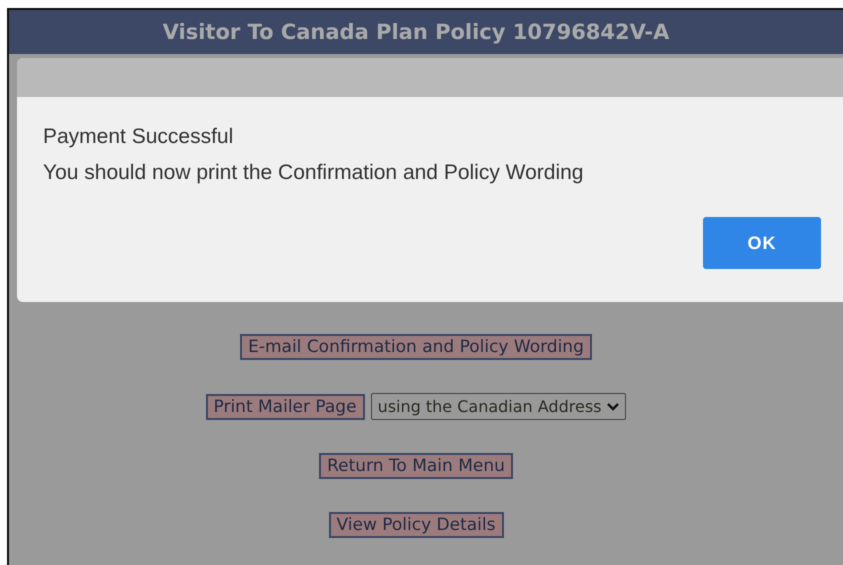  Describe the element at coordinates (762, 243) in the screenshot. I see `ok-button: OK` at that location.